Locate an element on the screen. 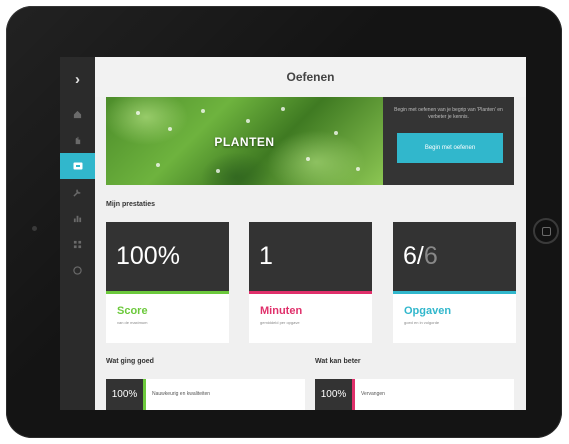 This screenshot has width=569, height=444. grid-icon is located at coordinates (77, 244).